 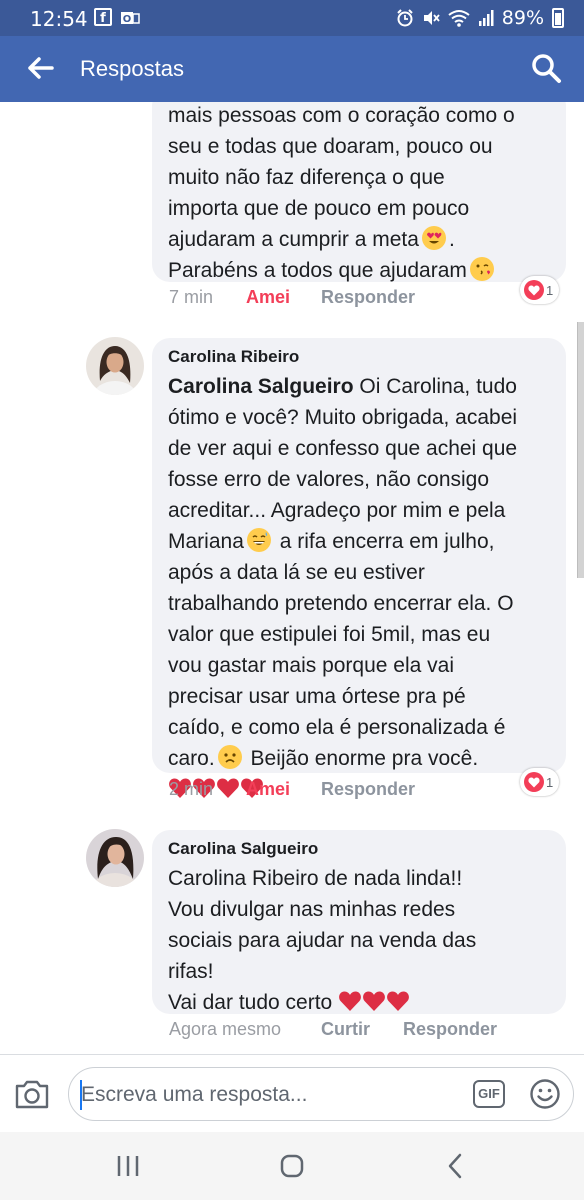 What do you see at coordinates (359, 353) in the screenshot?
I see `comment-author: Carolina Ribeiro` at bounding box center [359, 353].